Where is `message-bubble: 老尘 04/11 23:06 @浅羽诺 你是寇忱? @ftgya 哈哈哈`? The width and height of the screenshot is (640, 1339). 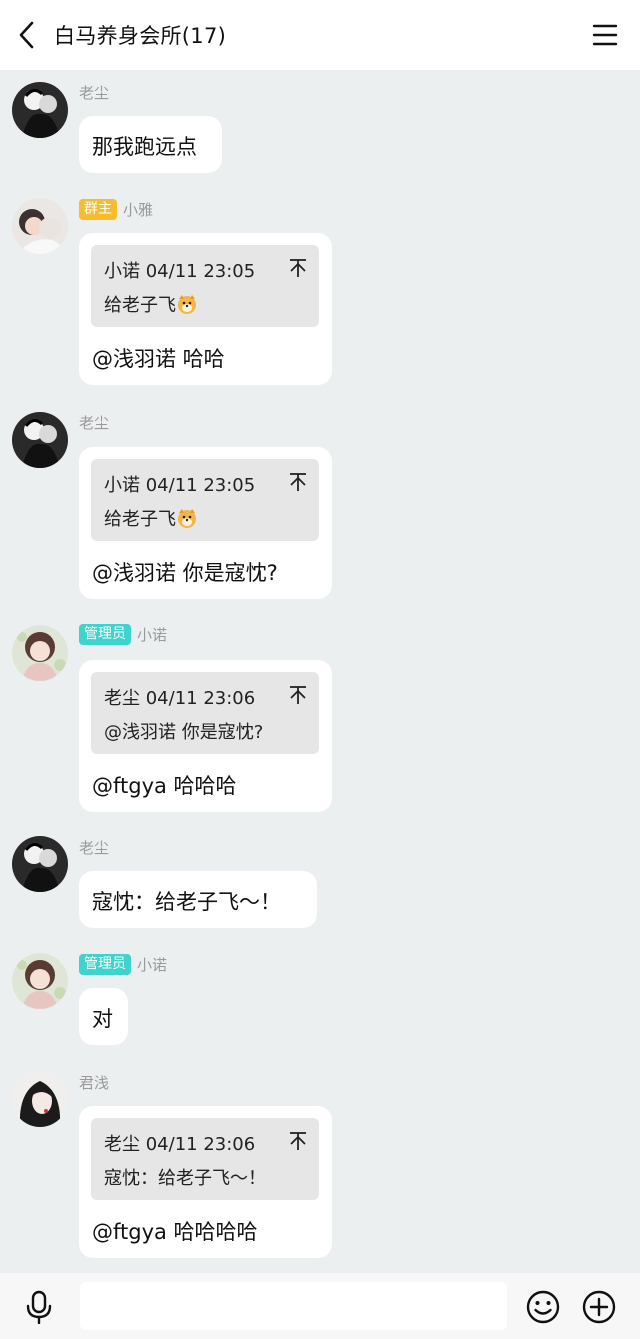 message-bubble: 老尘 04/11 23:06 @浅羽诺 你是寇忱? @ftgya 哈哈哈 is located at coordinates (205, 736).